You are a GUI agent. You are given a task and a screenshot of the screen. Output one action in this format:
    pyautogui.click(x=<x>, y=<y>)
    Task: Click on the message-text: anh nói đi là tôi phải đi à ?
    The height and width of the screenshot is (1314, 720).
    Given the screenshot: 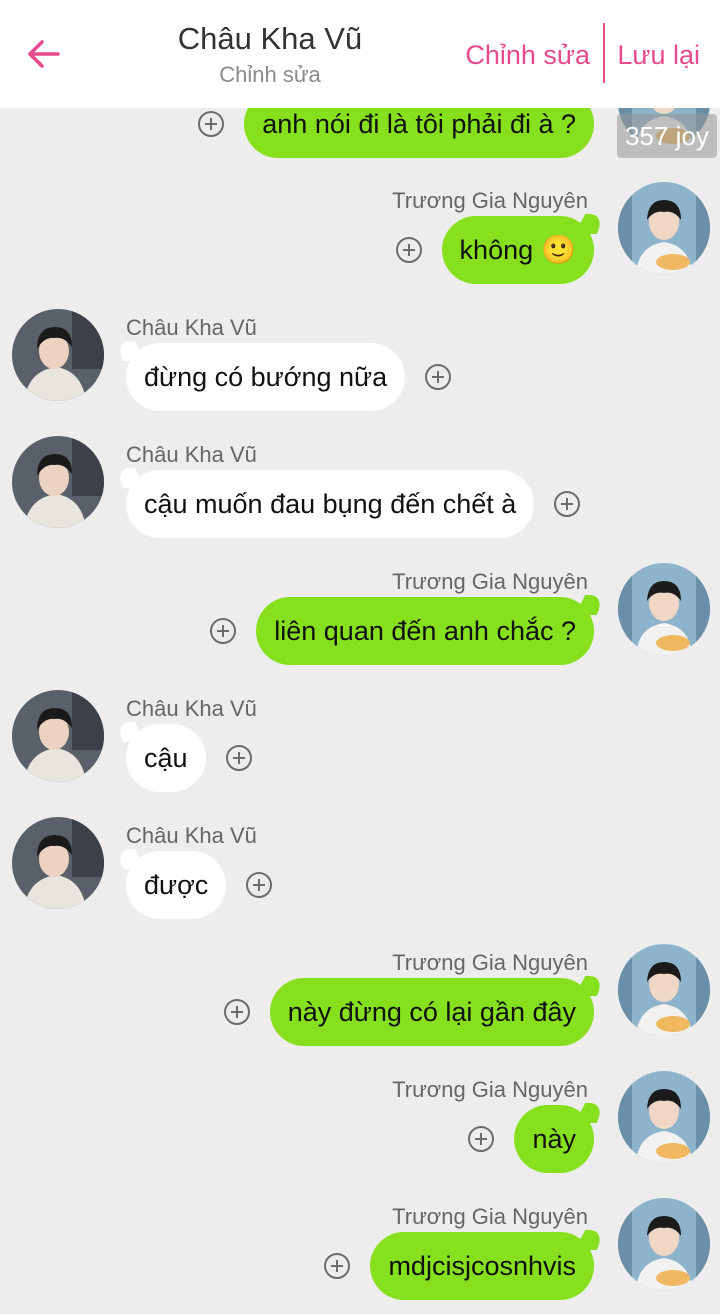 What is the action you would take?
    pyautogui.click(x=419, y=124)
    